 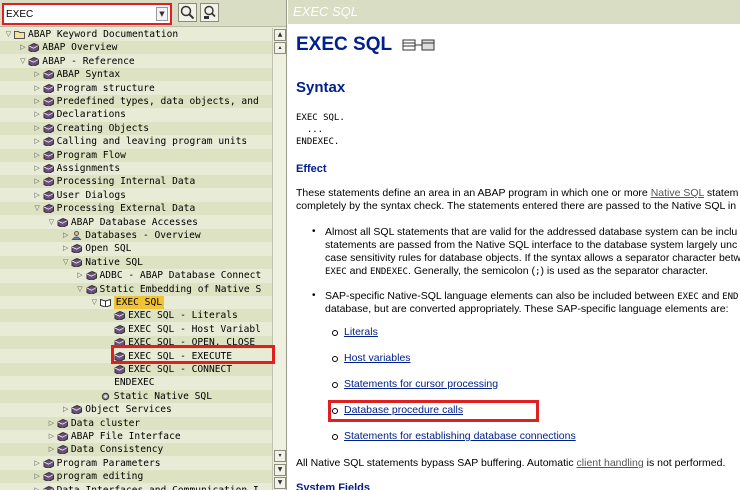 I want to click on tree-item: ▷ Program Flow, so click(x=136, y=155).